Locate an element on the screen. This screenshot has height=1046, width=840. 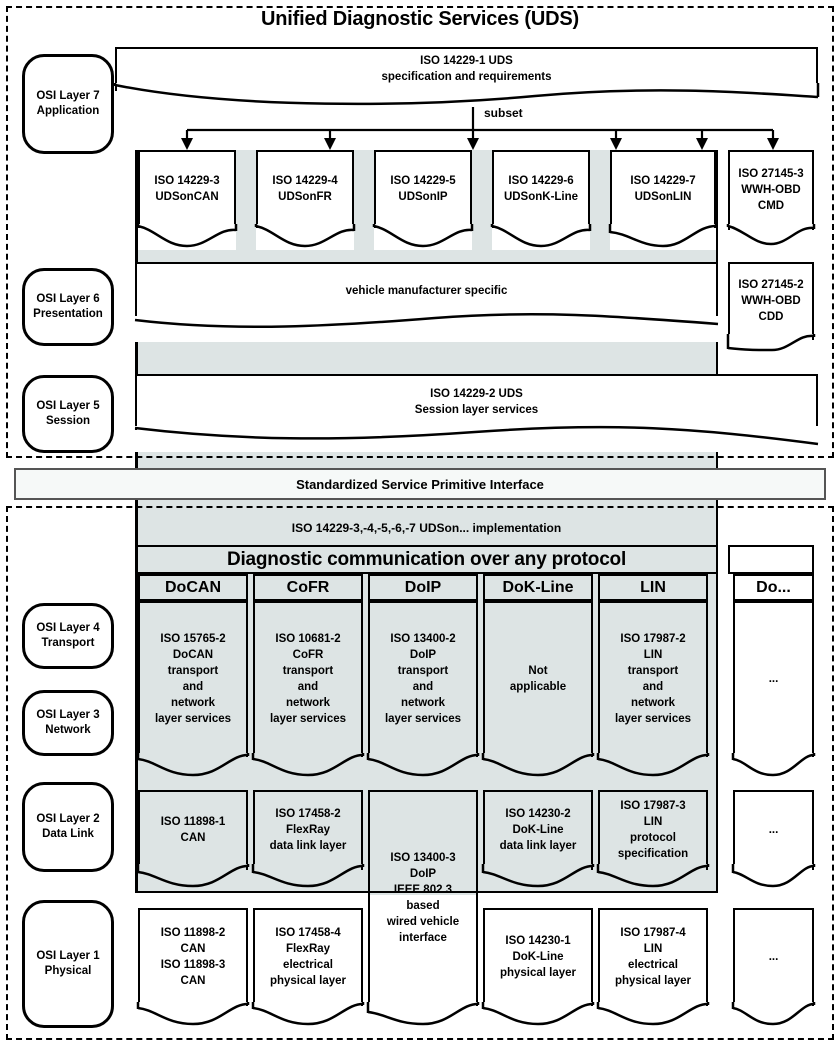
can-data-link-card: ISO 11898-1 CAN is located at coordinates (193, 840).